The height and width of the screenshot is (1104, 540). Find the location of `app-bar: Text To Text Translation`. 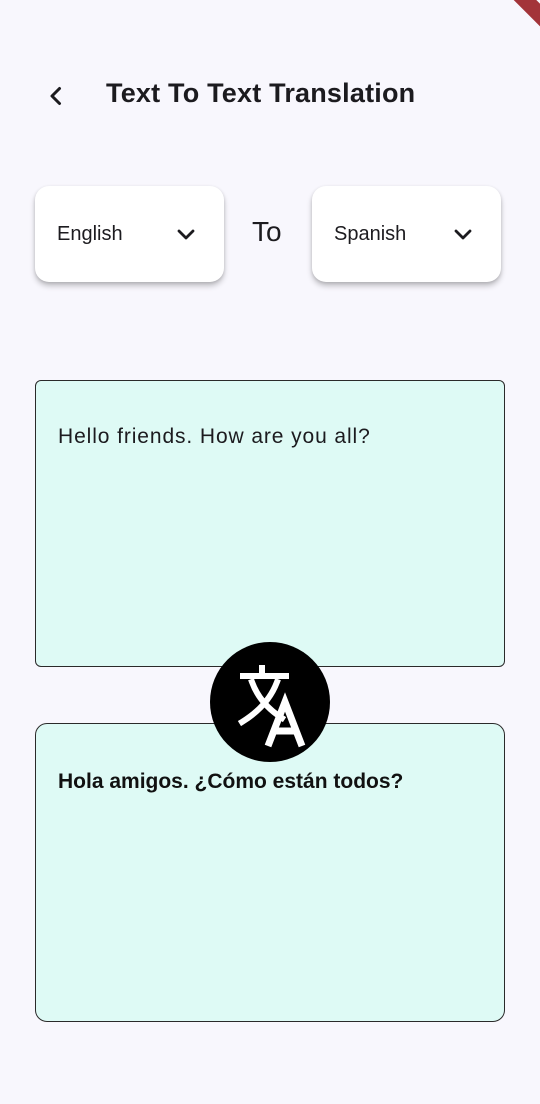

app-bar: Text To Text Translation is located at coordinates (270, 95).